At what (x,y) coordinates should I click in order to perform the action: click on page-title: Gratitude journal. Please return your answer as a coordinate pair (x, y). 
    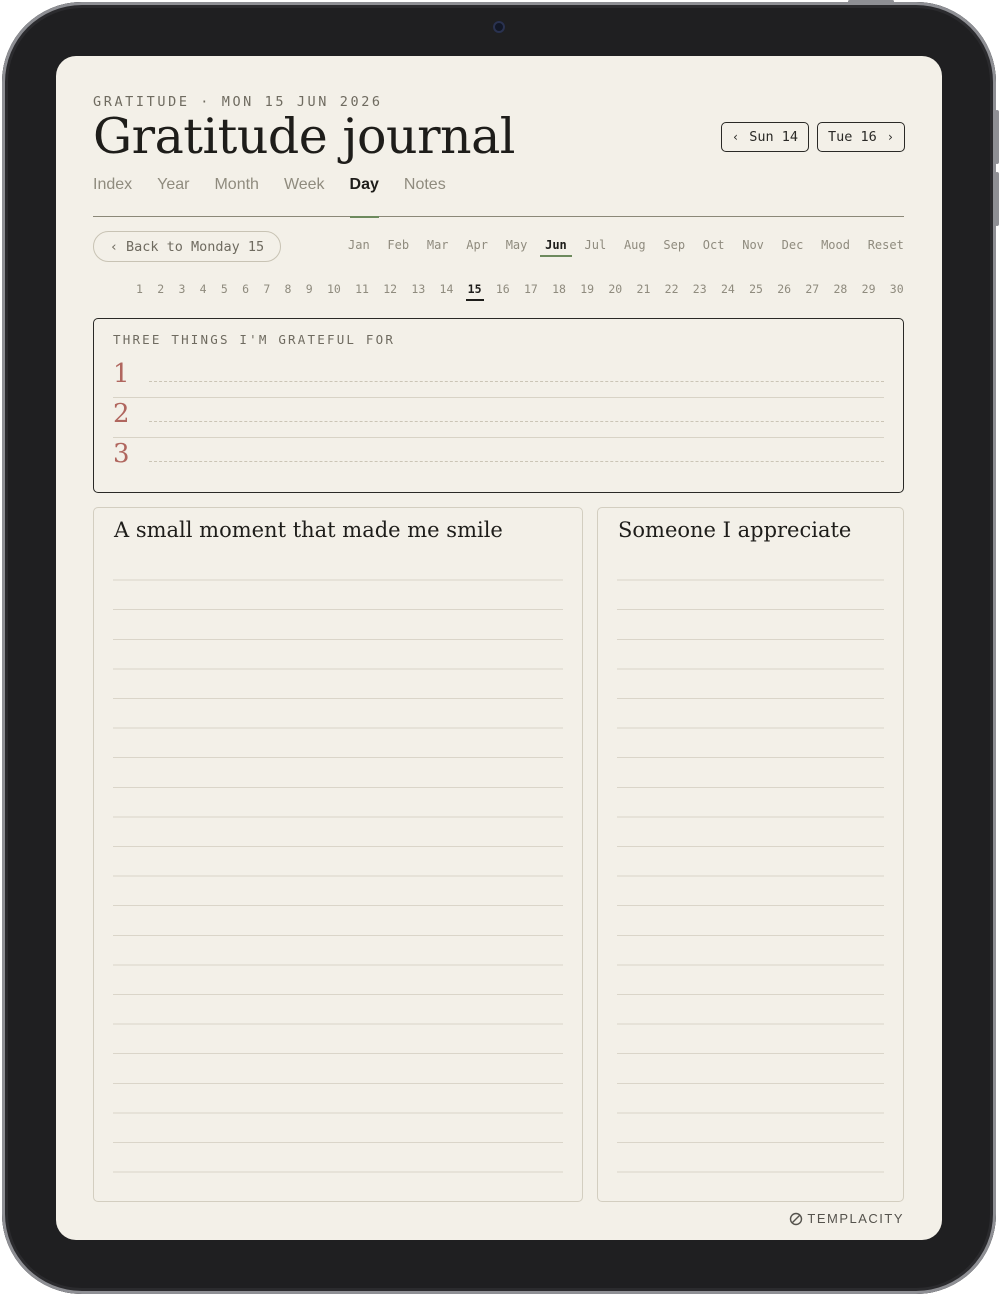
    Looking at the image, I should click on (304, 136).